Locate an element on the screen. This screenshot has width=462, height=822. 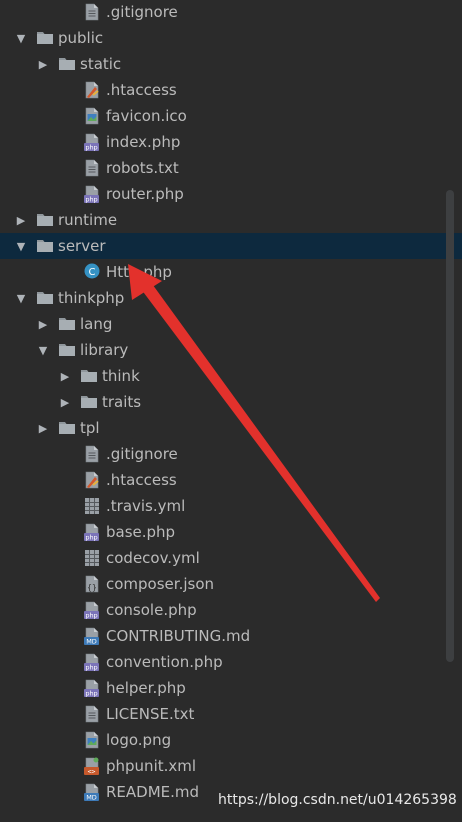
tree-item-index-php: php index.php is located at coordinates (231, 142).